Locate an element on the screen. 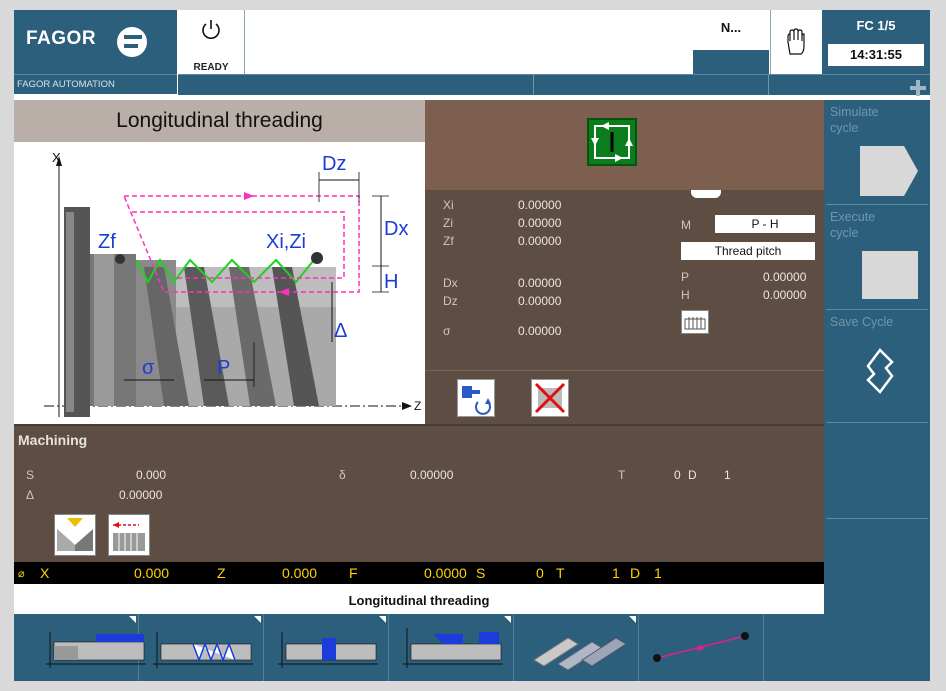 This screenshot has height=691, width=946. softkey-drilling is located at coordinates (576, 647).